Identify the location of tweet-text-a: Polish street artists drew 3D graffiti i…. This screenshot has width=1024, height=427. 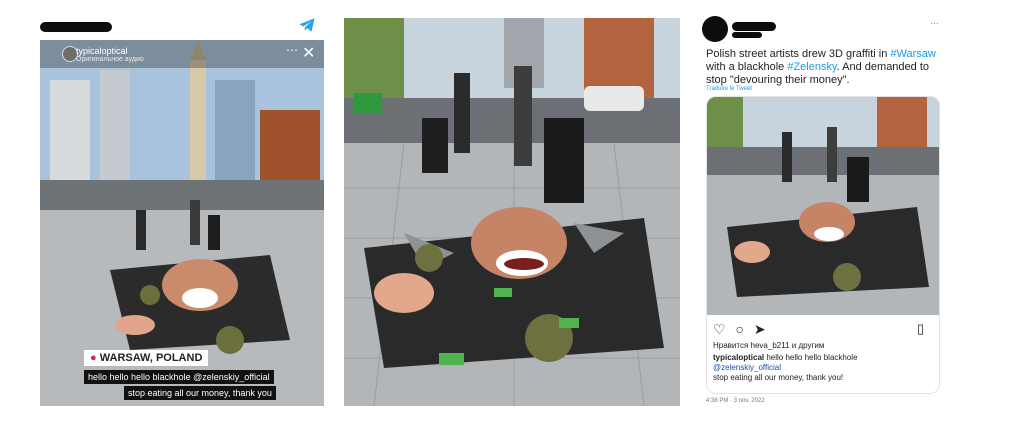
(798, 54).